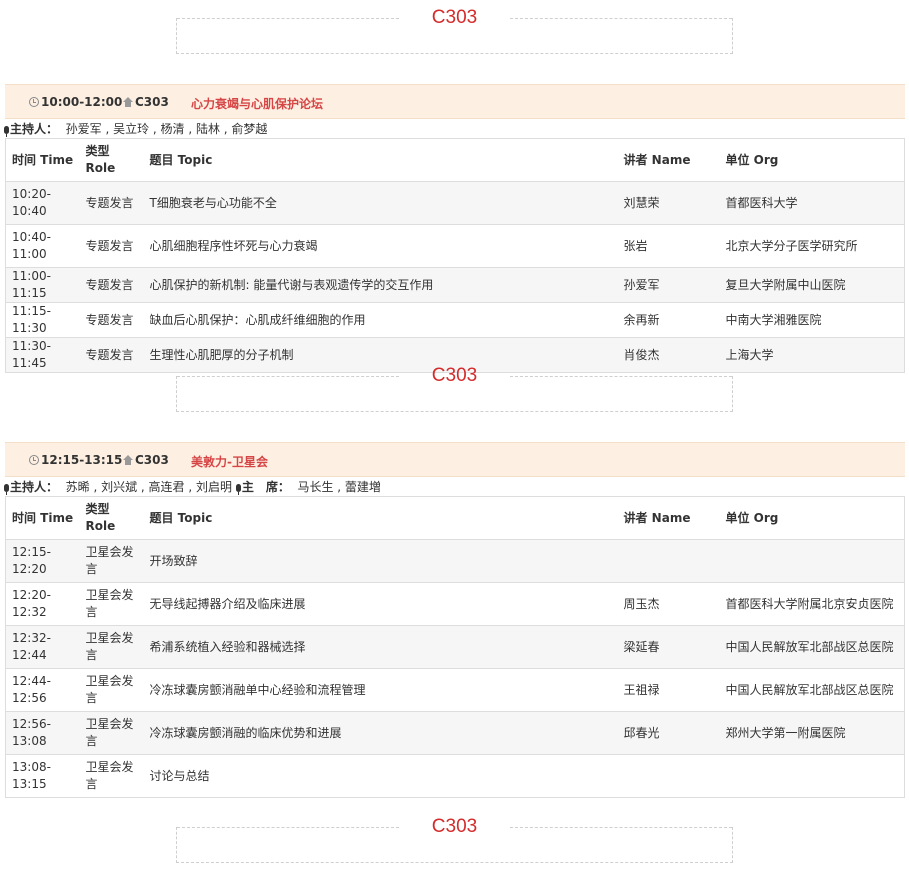 Image resolution: width=909 pixels, height=877 pixels. I want to click on session-title: 心力衰竭与心肌保护论坛, so click(257, 103).